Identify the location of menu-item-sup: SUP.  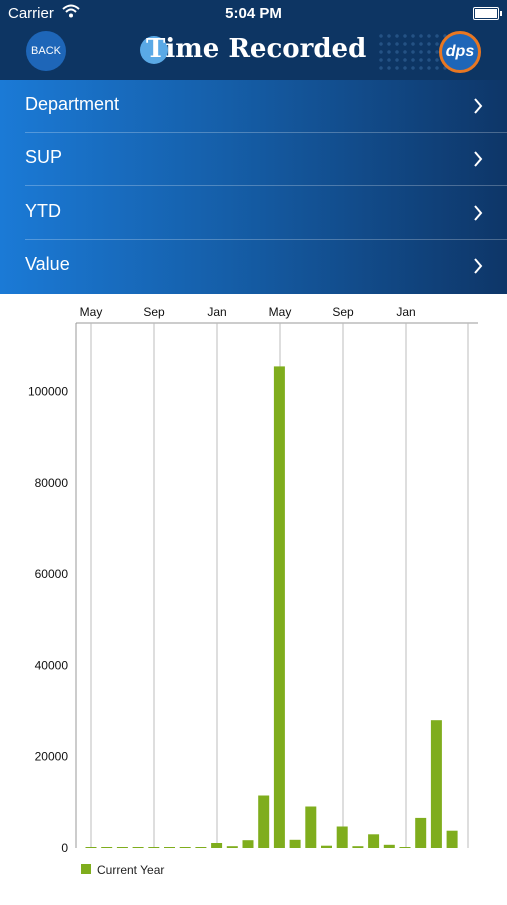
(253, 159).